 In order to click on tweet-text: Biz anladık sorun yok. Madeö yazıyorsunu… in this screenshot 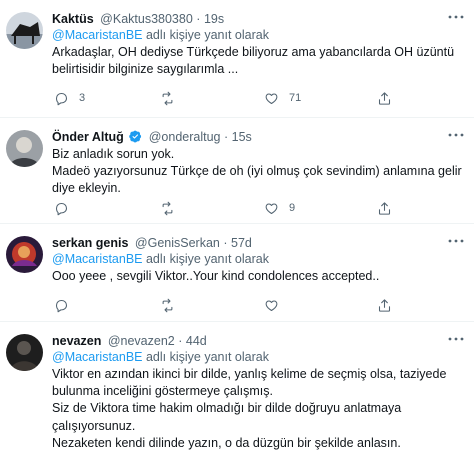, I will do `click(257, 172)`.